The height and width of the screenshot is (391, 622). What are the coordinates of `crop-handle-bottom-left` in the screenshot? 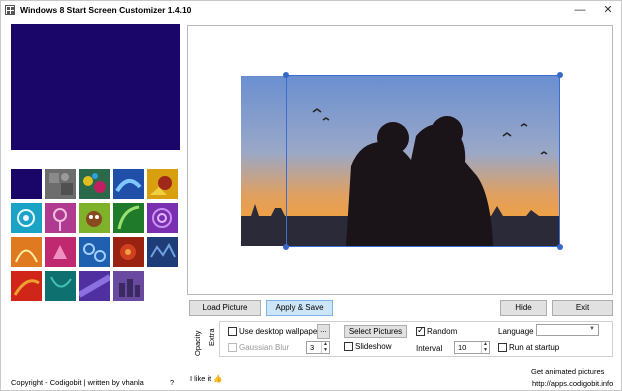 It's located at (286, 247).